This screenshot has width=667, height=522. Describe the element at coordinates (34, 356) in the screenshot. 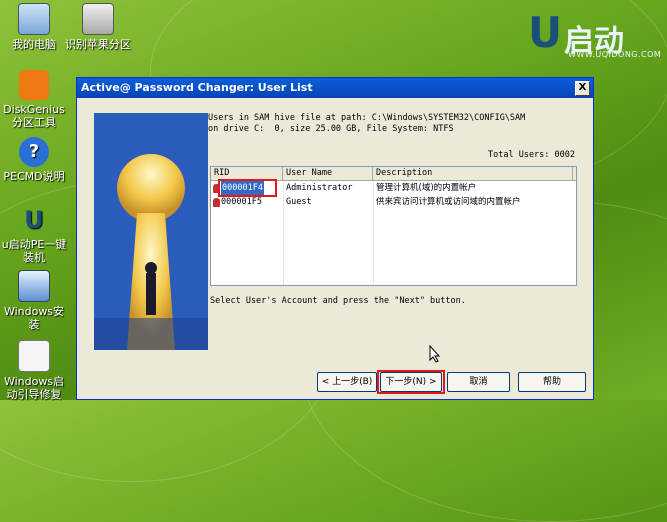

I see `toolbox-icon` at that location.